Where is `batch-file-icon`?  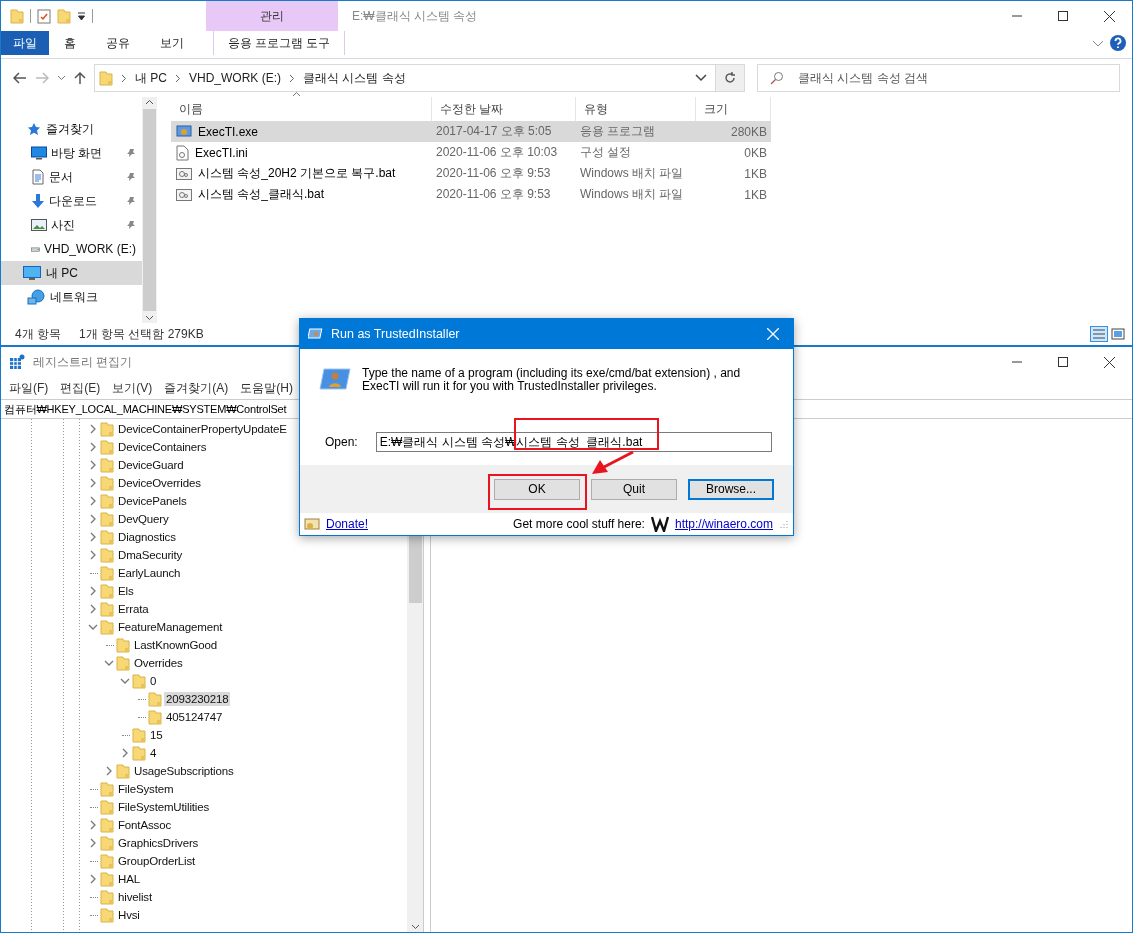
batch-file-icon is located at coordinates (184, 194).